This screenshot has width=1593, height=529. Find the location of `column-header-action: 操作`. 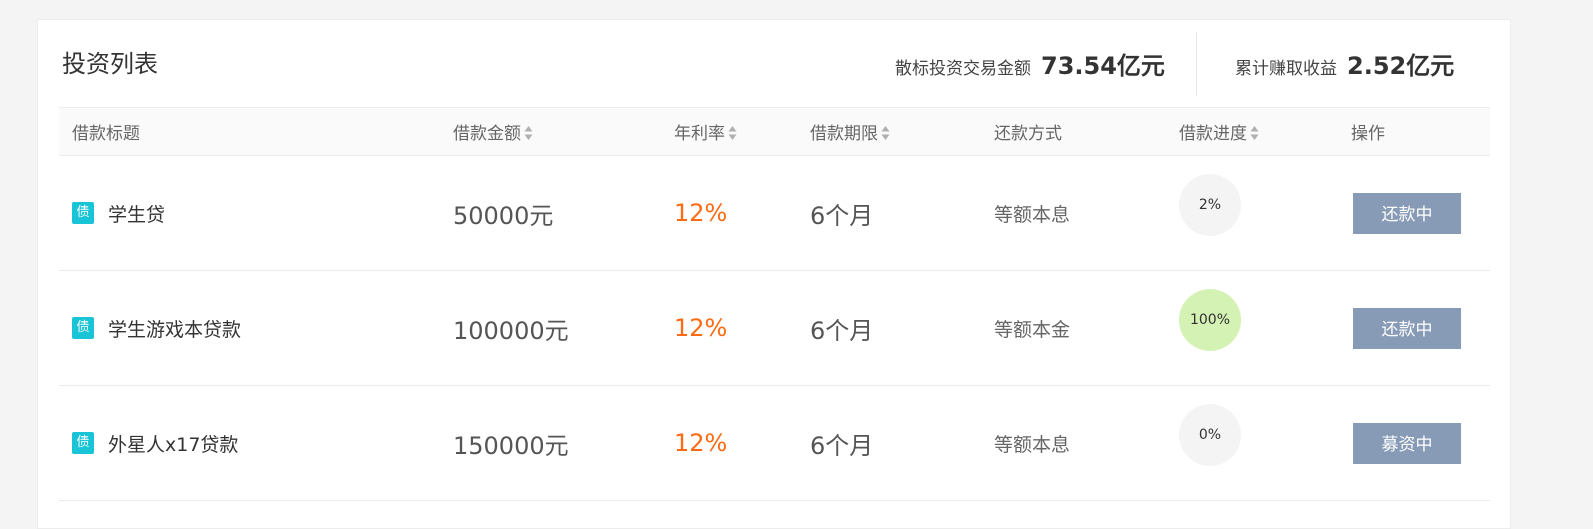

column-header-action: 操作 is located at coordinates (1368, 134).